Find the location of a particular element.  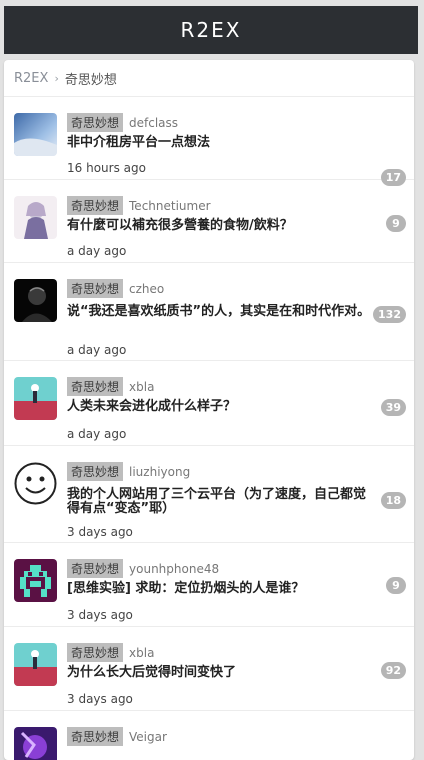

topic-title-link: 为什么长大后觉得时间变快了 is located at coordinates (220, 673).